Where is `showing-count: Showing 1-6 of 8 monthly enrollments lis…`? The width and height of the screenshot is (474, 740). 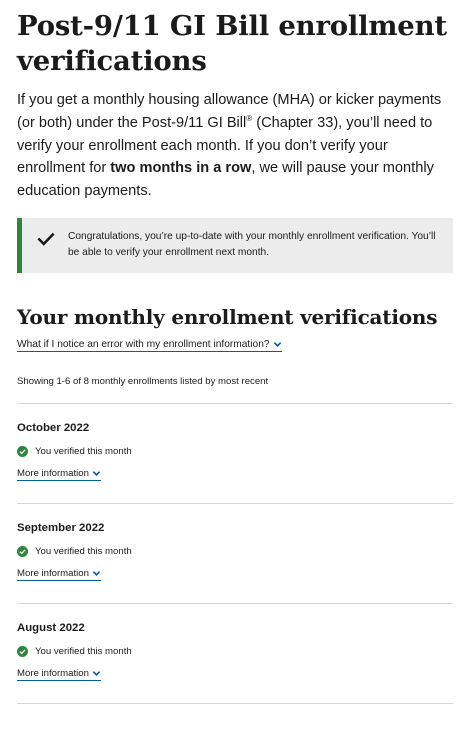
showing-count: Showing 1-6 of 8 monthly enrollments lis… is located at coordinates (143, 381).